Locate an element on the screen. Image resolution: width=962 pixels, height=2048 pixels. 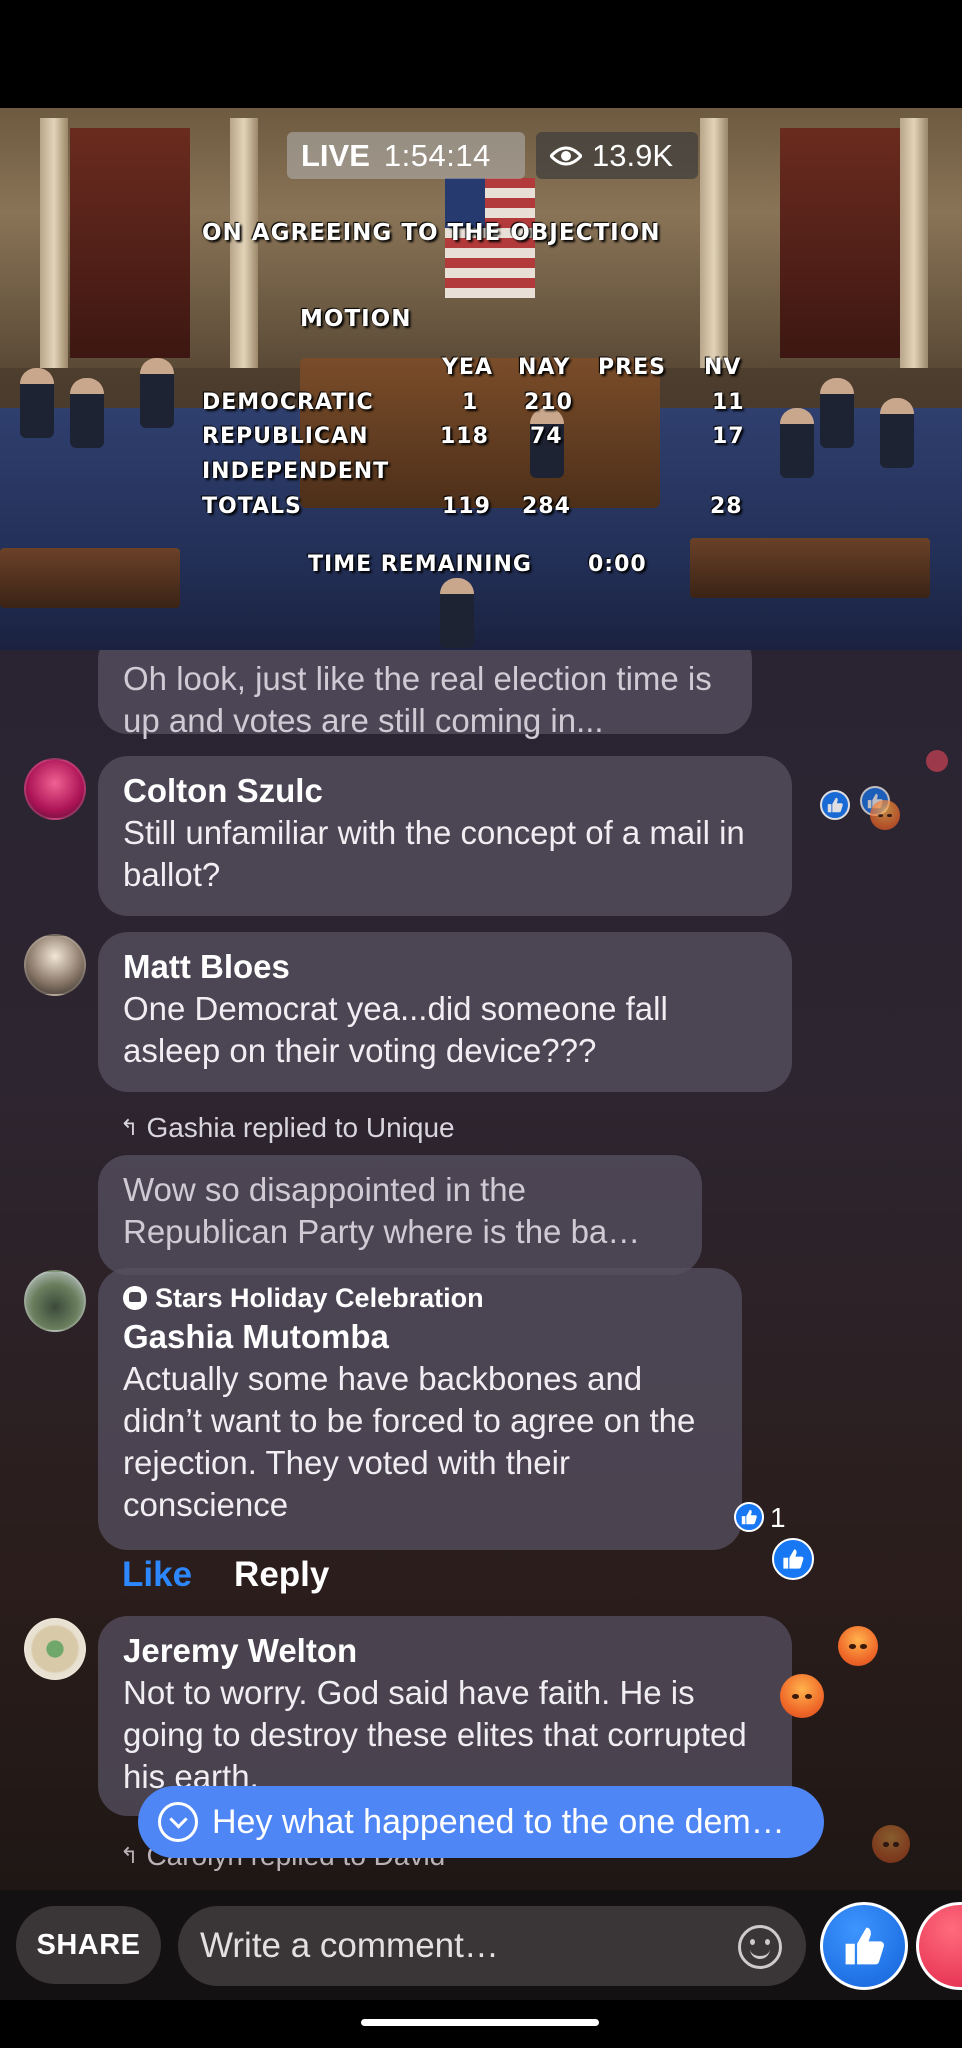
home-indicator is located at coordinates (480, 2022).